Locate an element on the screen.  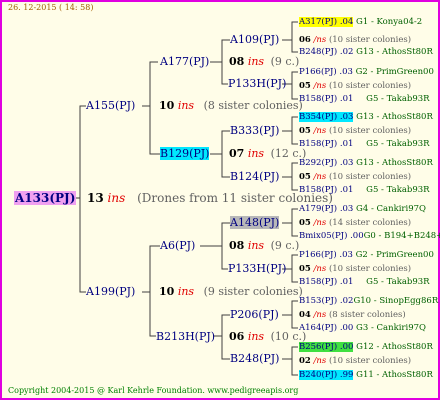
gen3-mating-info: 06 /ns (10 sister colonies) is located at coordinates (355, 40).